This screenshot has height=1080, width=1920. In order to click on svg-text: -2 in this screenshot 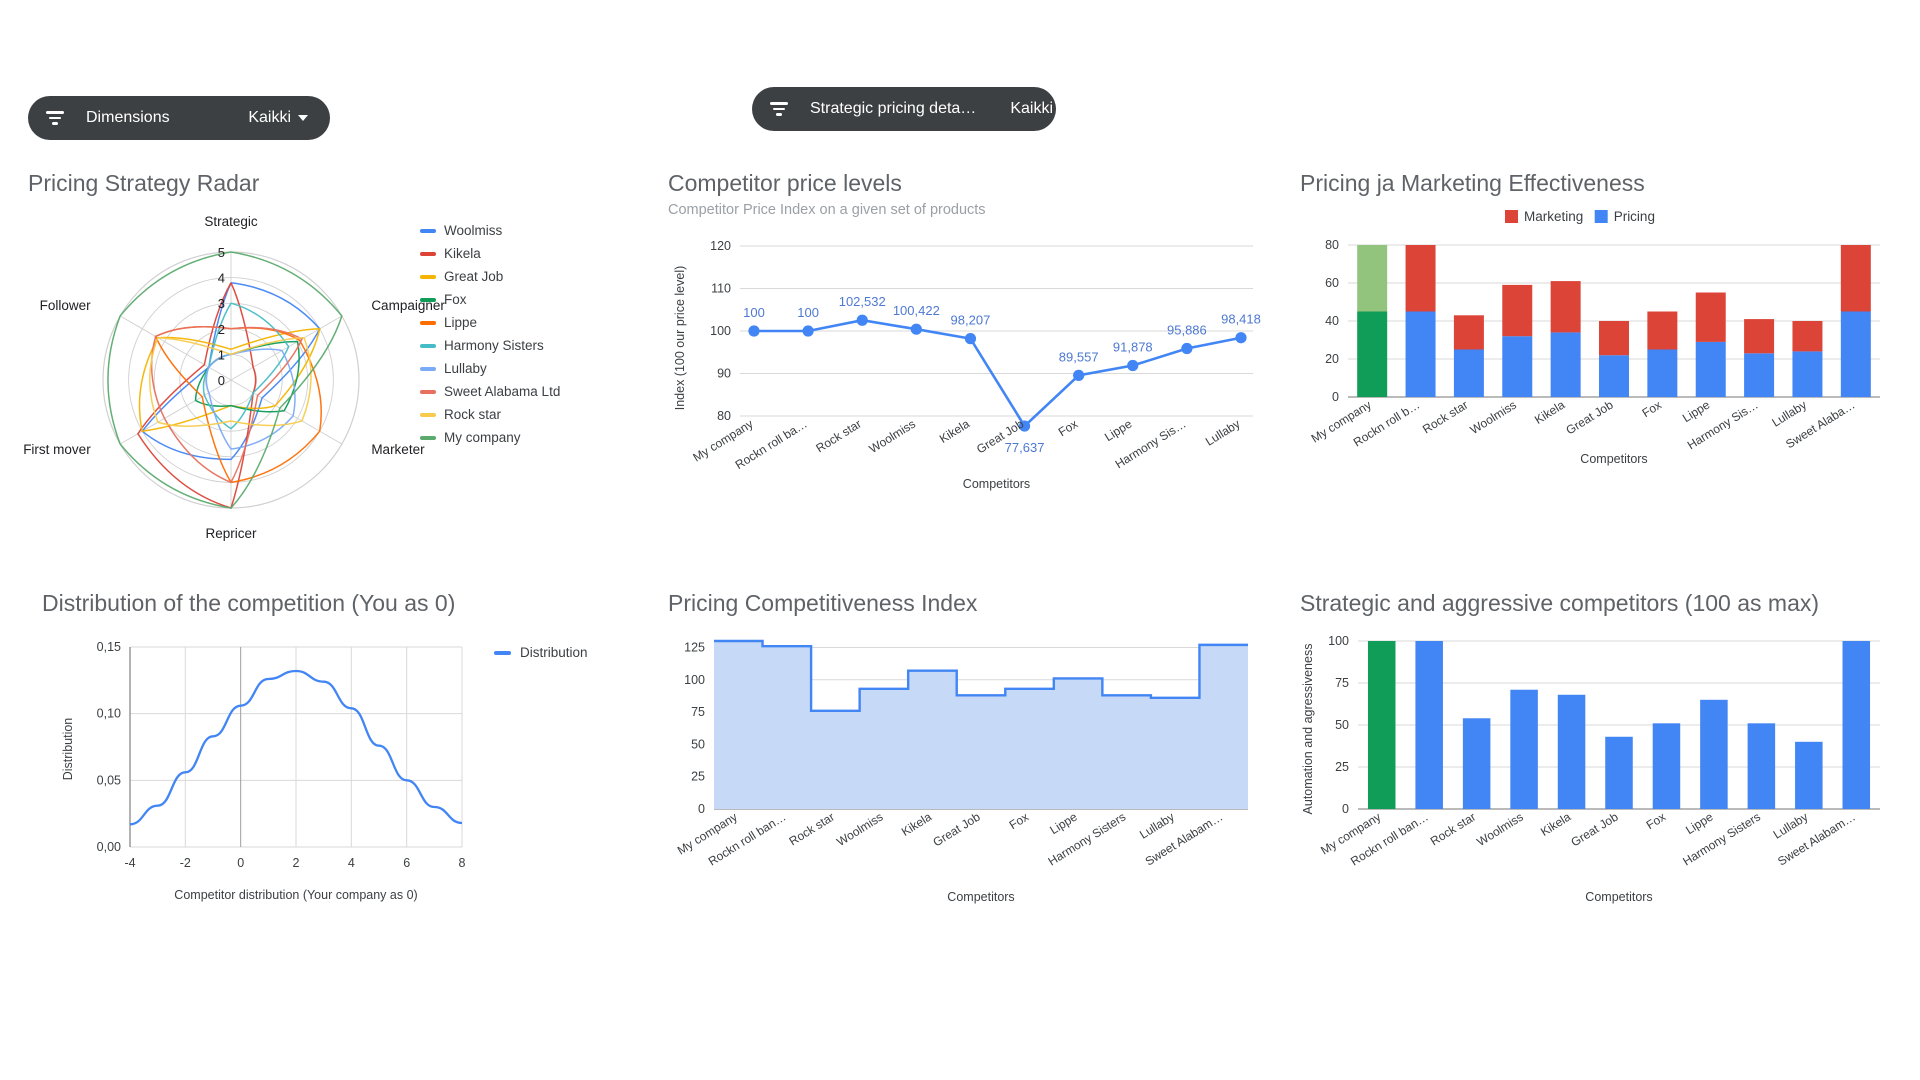, I will do `click(185, 863)`.